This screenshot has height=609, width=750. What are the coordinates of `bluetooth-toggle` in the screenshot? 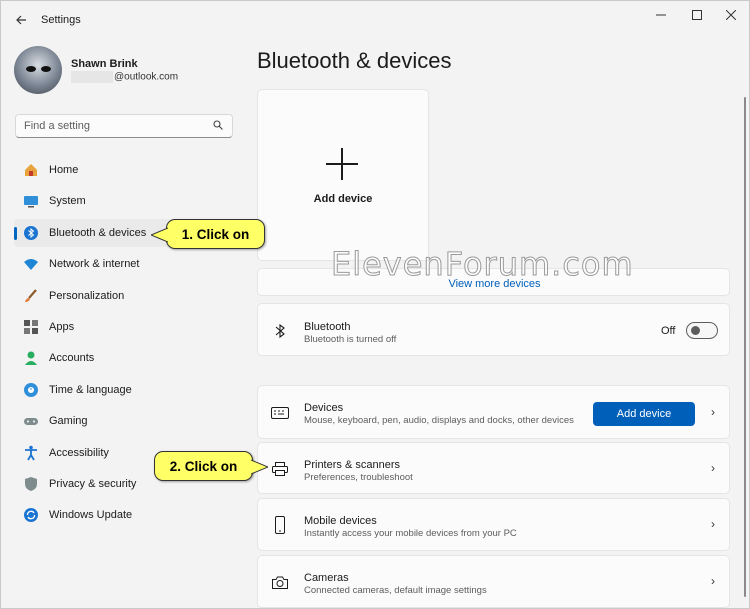 It's located at (702, 330).